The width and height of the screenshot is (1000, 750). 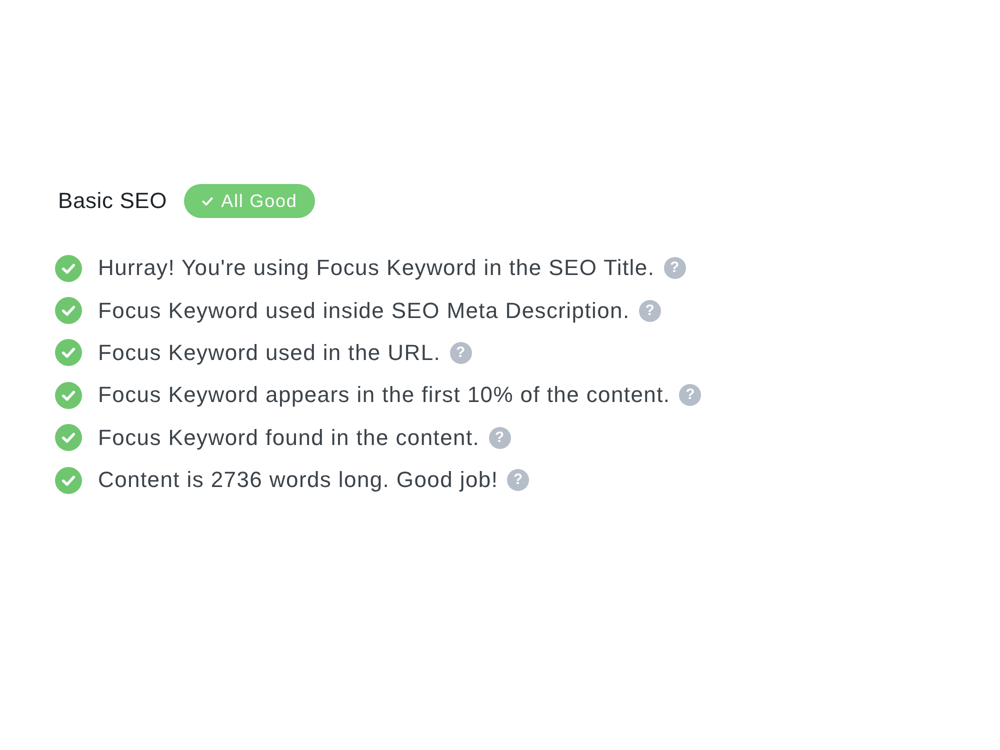 I want to click on status-badge: All Good, so click(x=250, y=201).